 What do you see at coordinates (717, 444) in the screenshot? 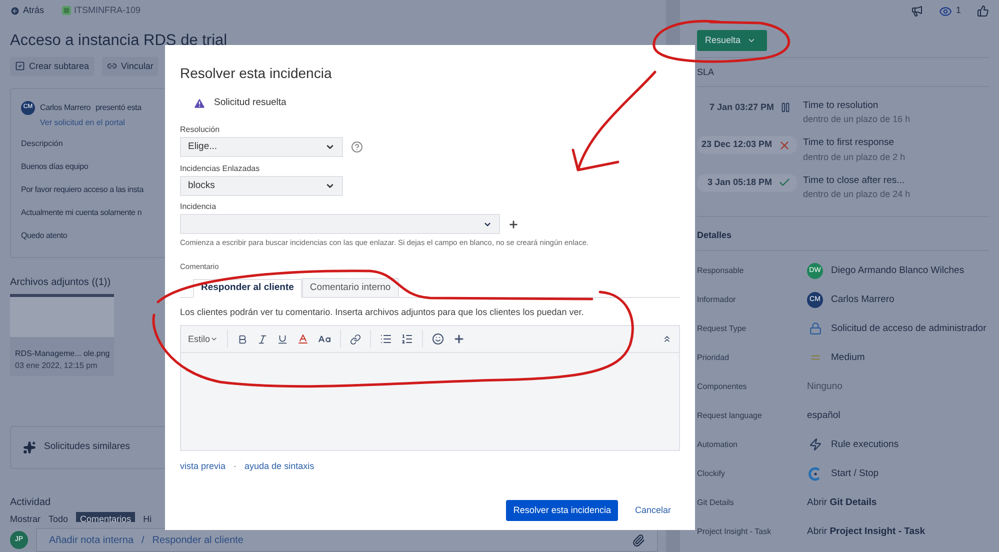
I see `detail-label: Automation` at bounding box center [717, 444].